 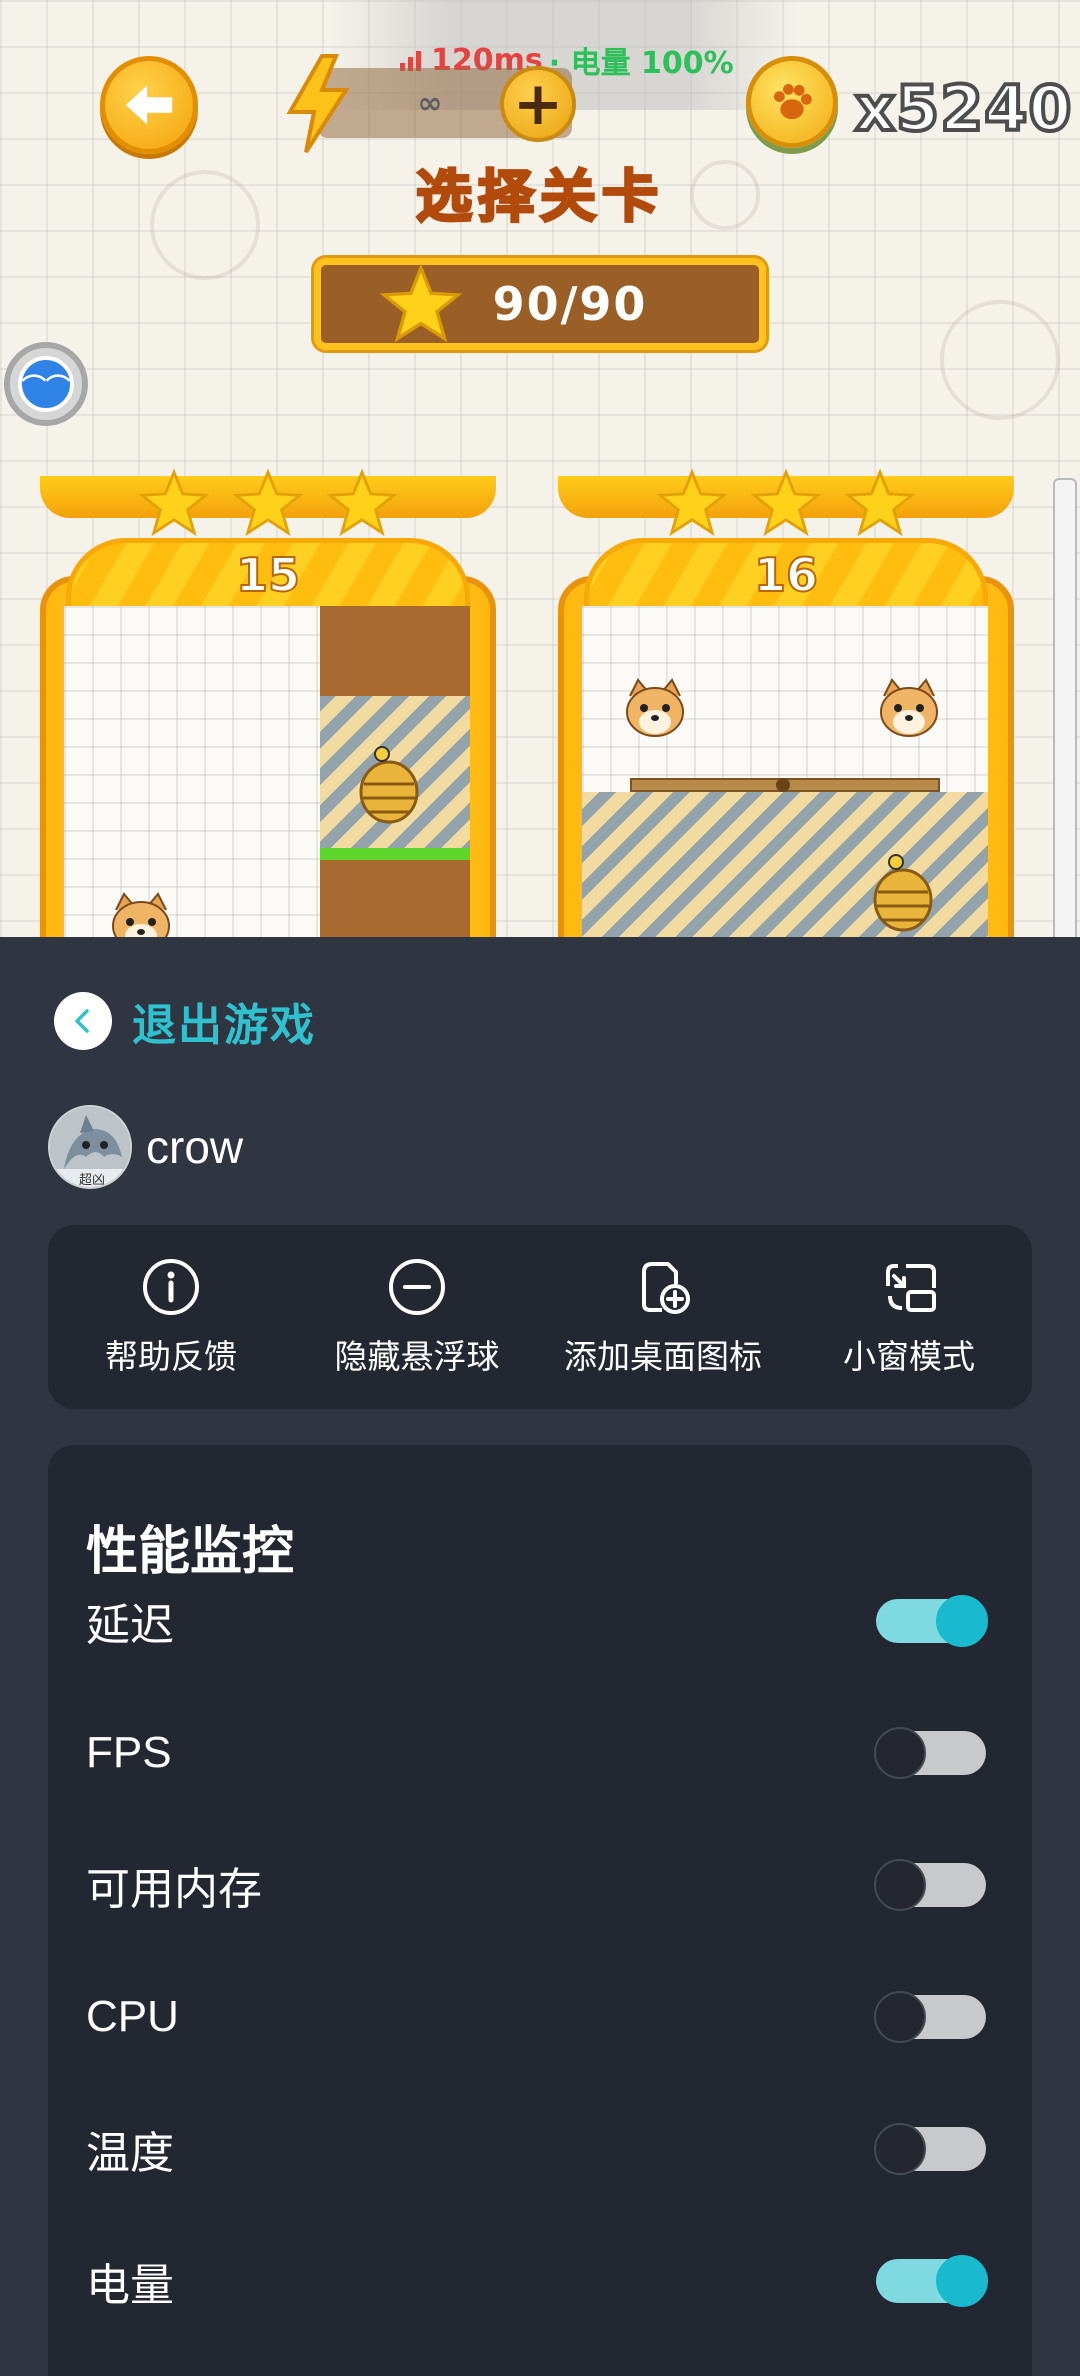 I want to click on fps-toggle, so click(x=930, y=1753).